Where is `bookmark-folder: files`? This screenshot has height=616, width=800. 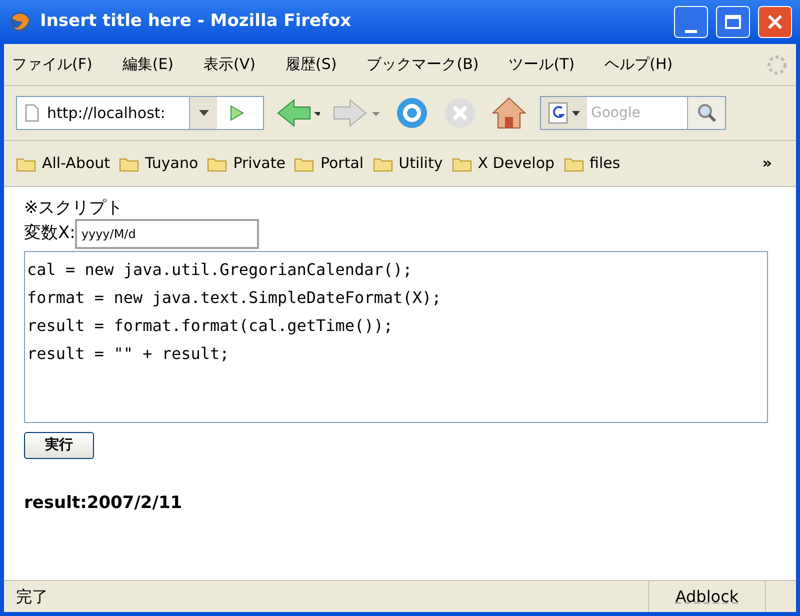 bookmark-folder: files is located at coordinates (592, 163).